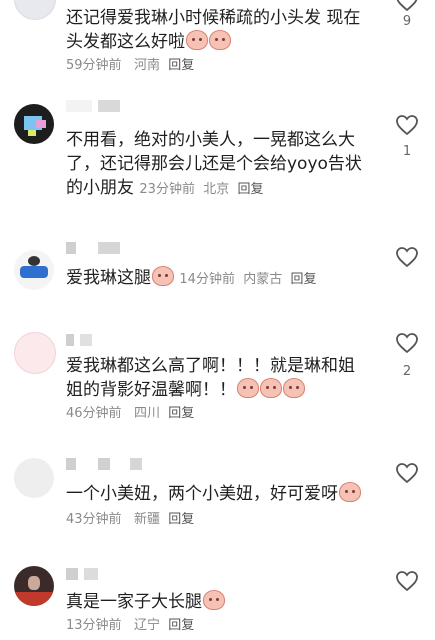 The height and width of the screenshot is (640, 435). Describe the element at coordinates (134, 602) in the screenshot. I see `comment-body: 真是一家子大长腿` at that location.